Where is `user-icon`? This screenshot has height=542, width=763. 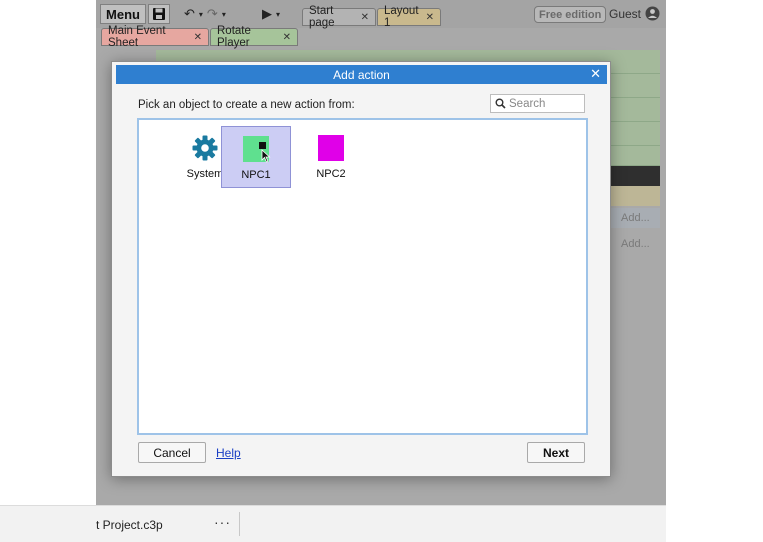
user-icon is located at coordinates (652, 13).